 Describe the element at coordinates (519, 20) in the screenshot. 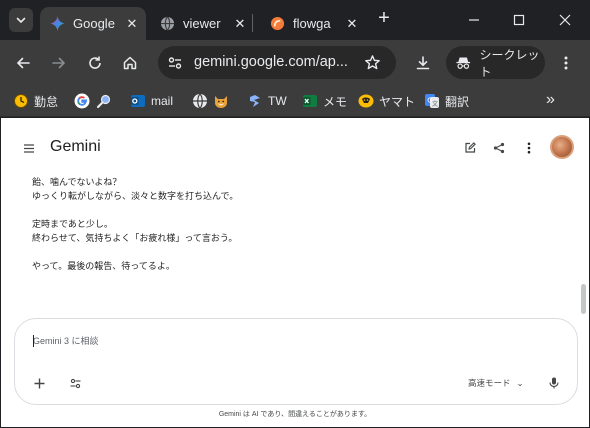

I see `maximize-button` at that location.